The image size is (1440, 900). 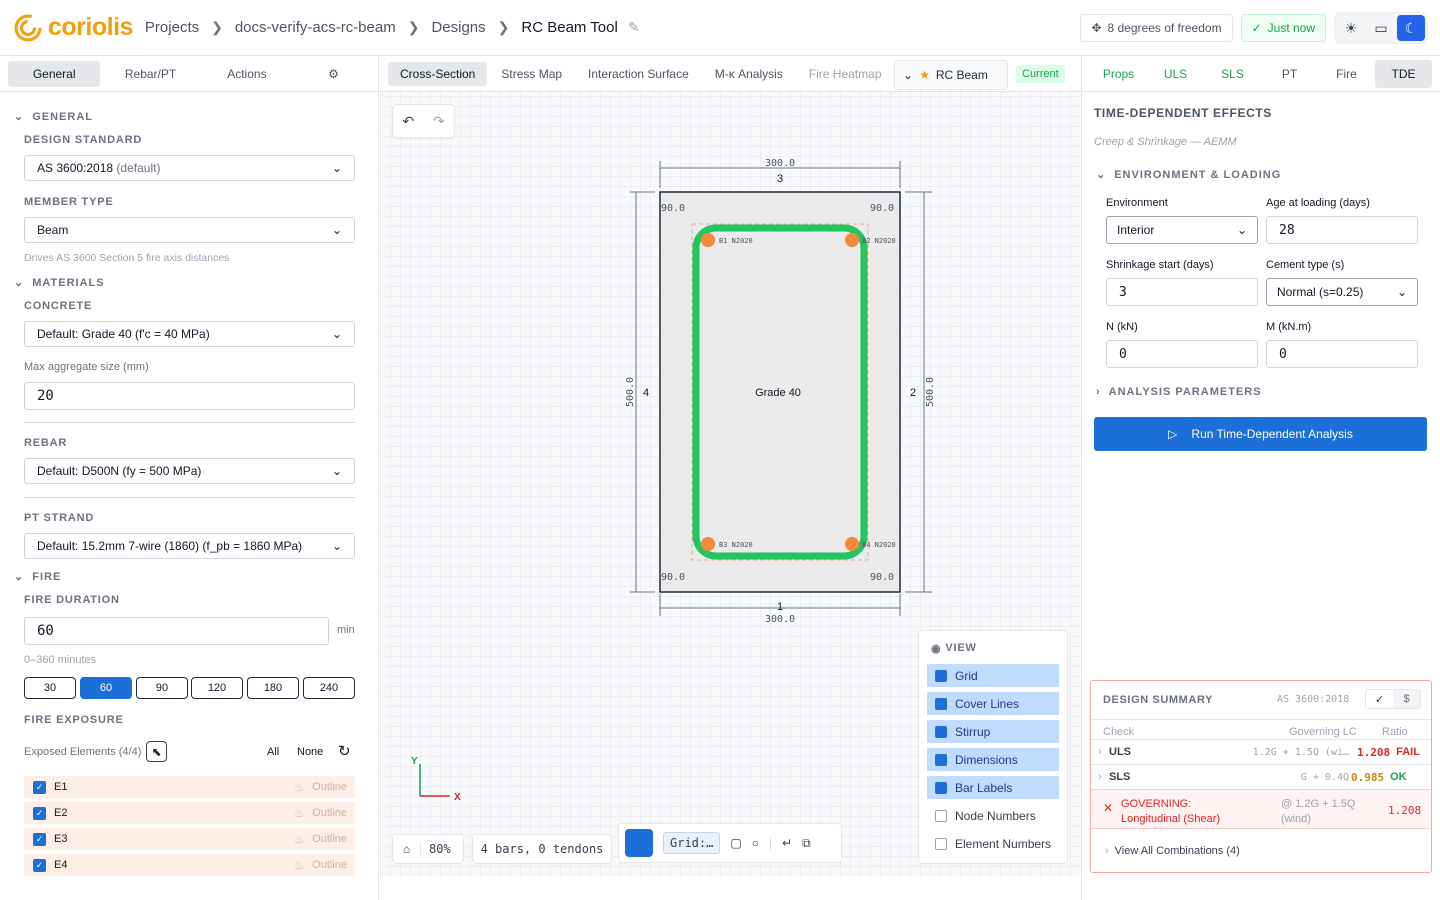 I want to click on section-materials: ⌄ MATERIALS, so click(x=59, y=283).